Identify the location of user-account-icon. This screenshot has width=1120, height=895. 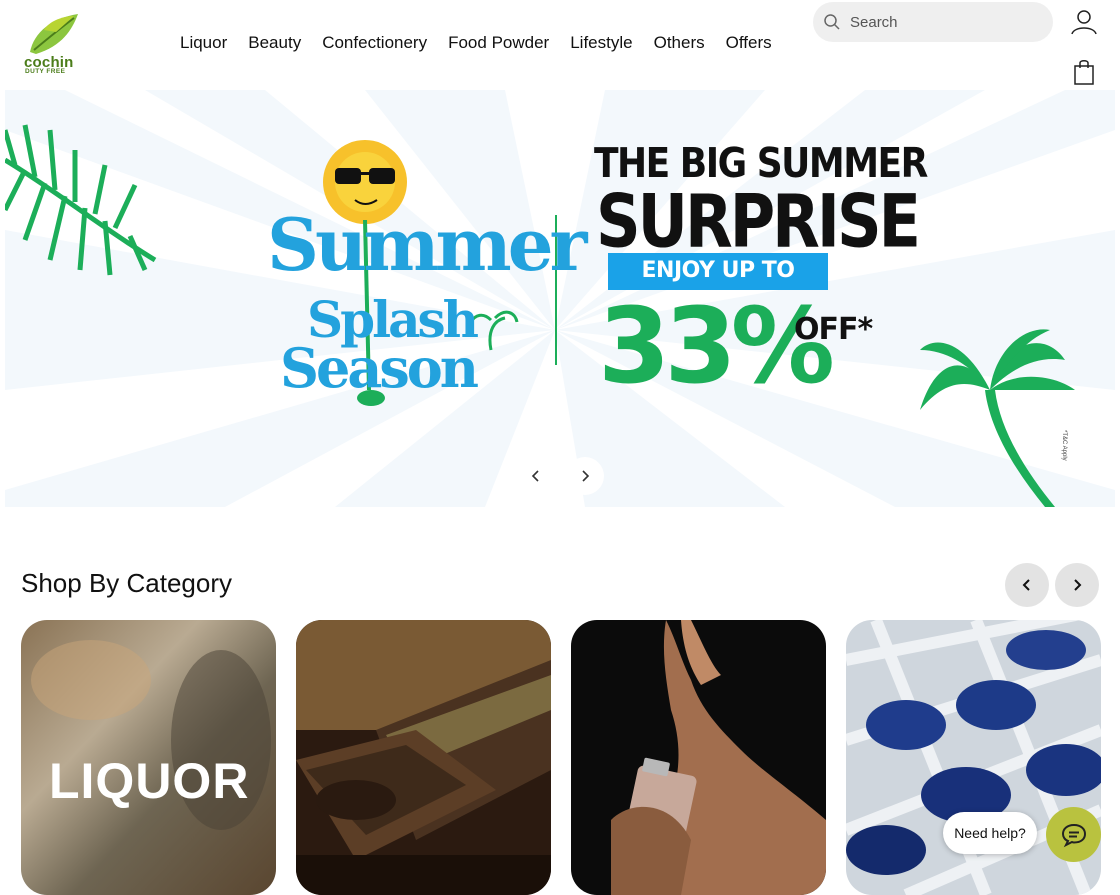
(1084, 22).